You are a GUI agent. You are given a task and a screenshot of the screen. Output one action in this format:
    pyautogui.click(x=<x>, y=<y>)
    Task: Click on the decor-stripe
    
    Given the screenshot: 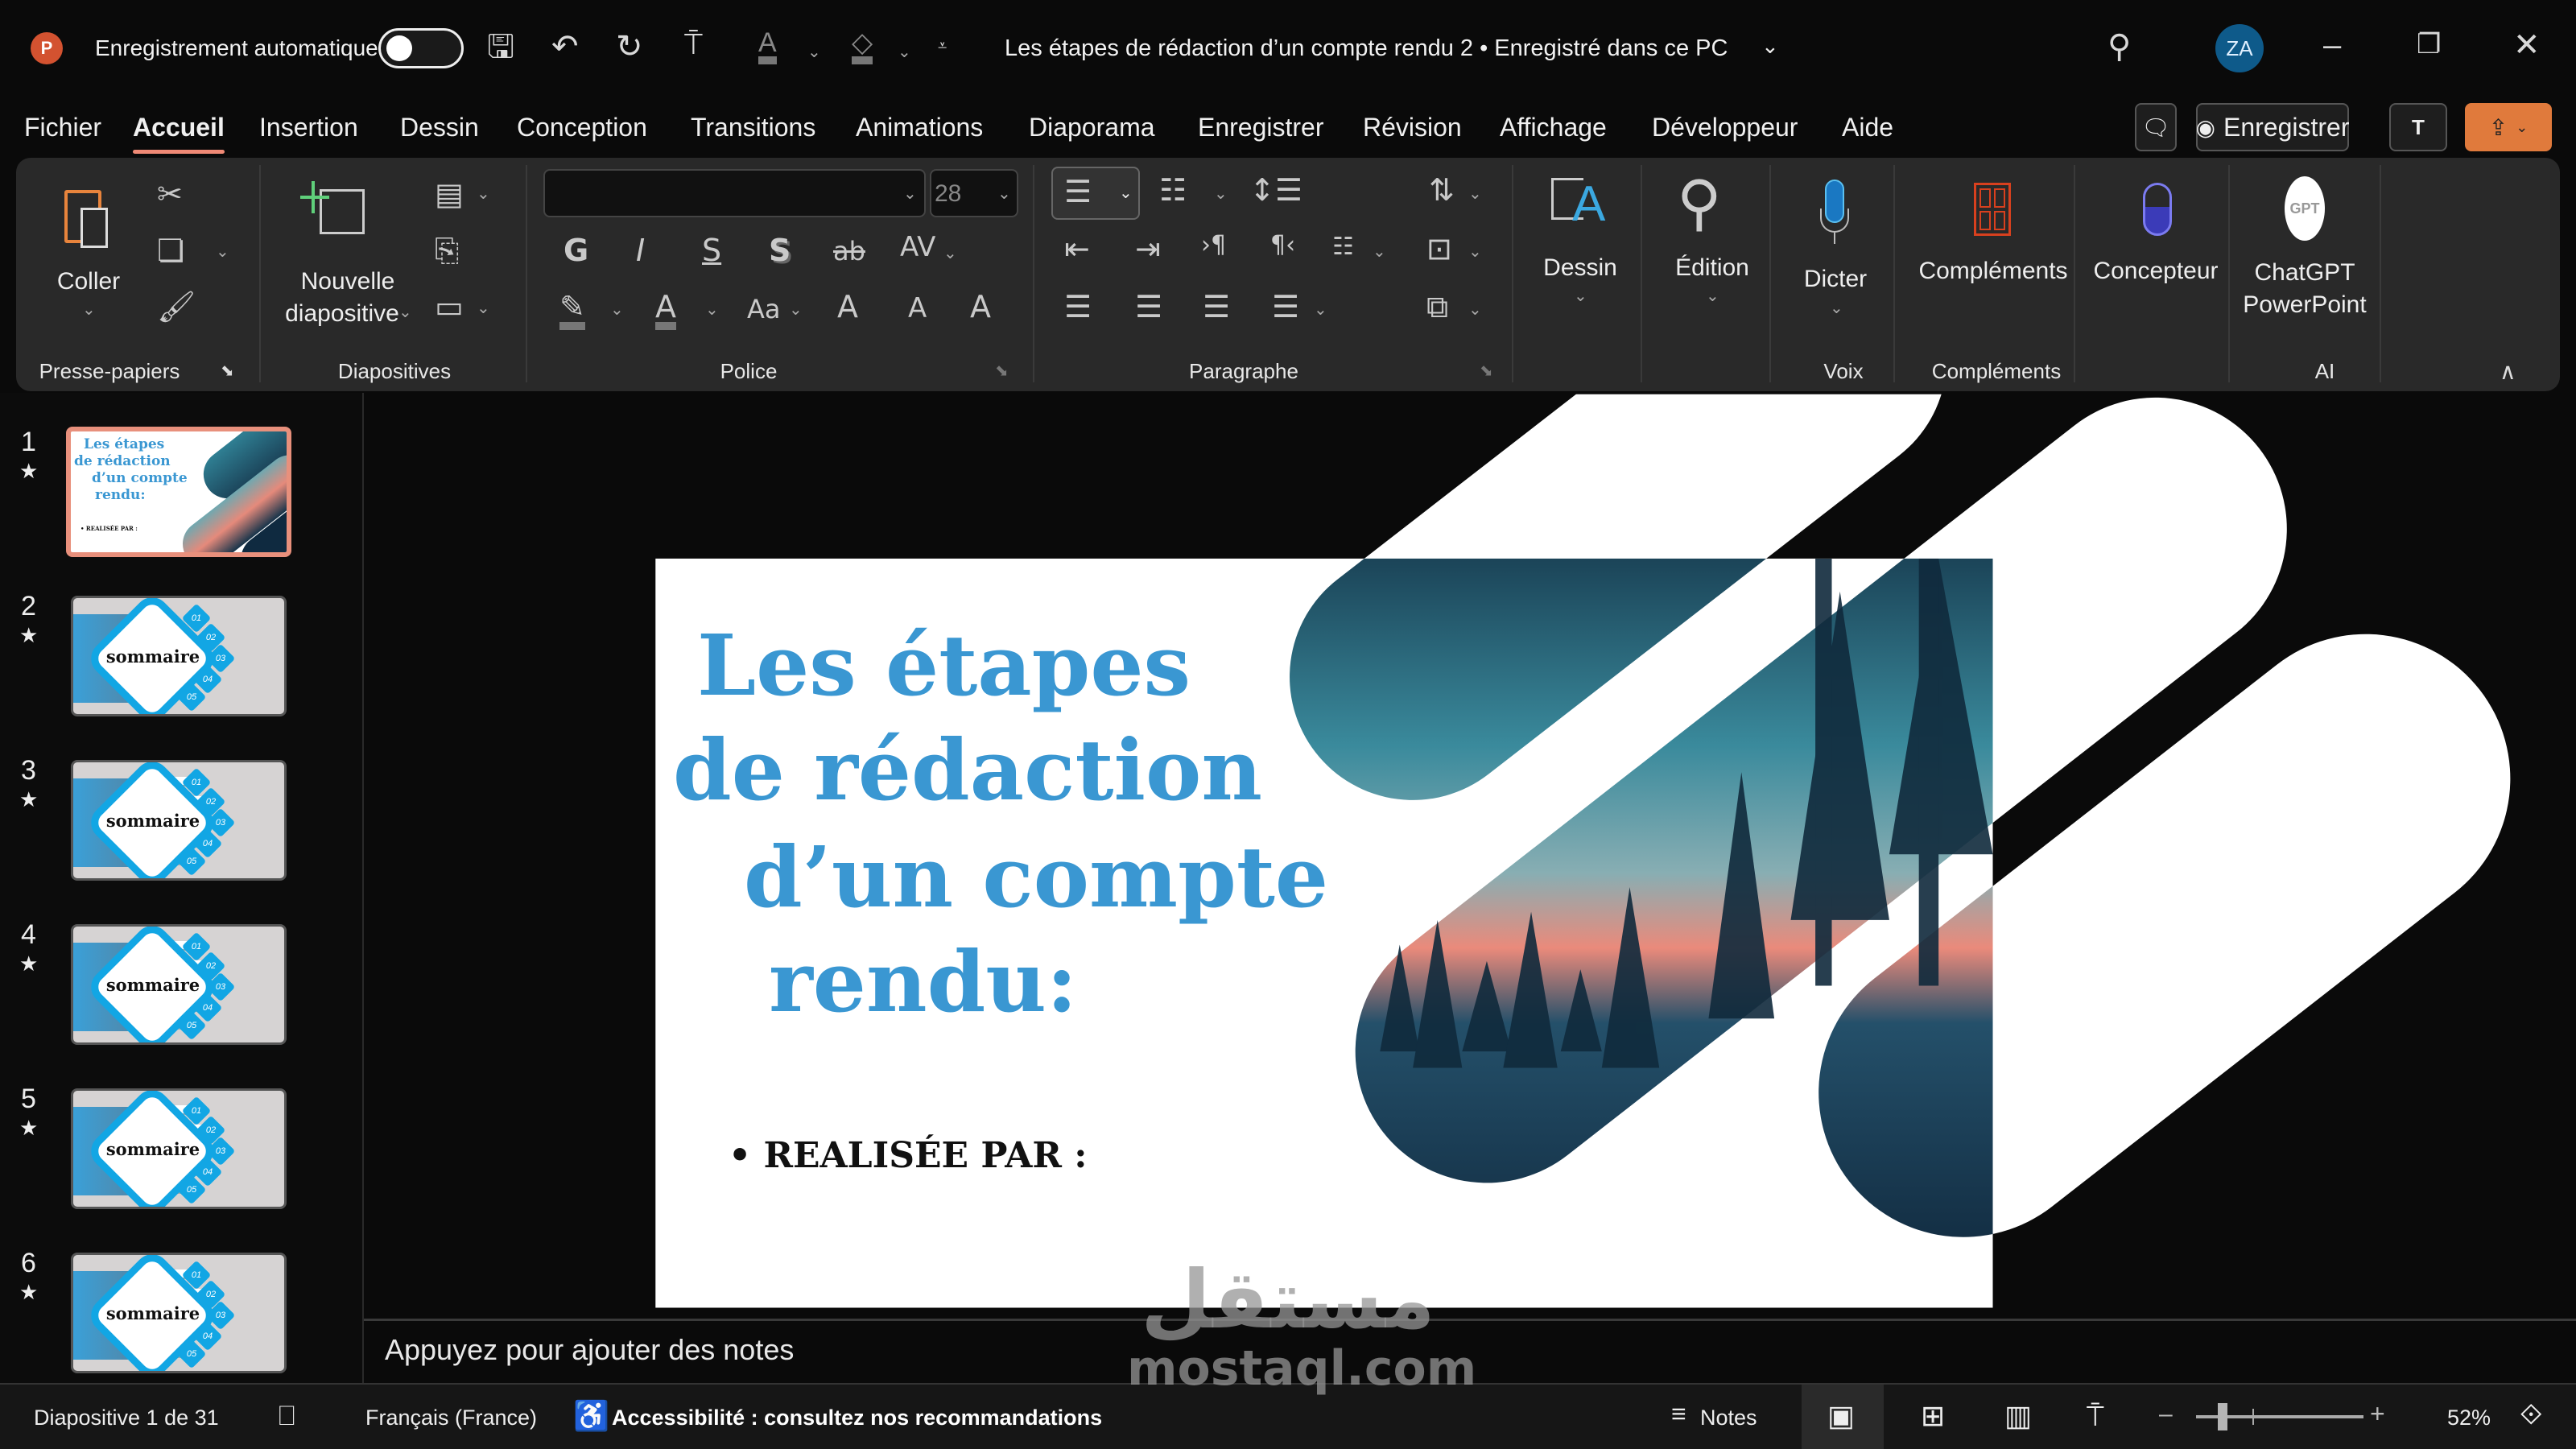 What is the action you would take?
    pyautogui.click(x=2164, y=935)
    